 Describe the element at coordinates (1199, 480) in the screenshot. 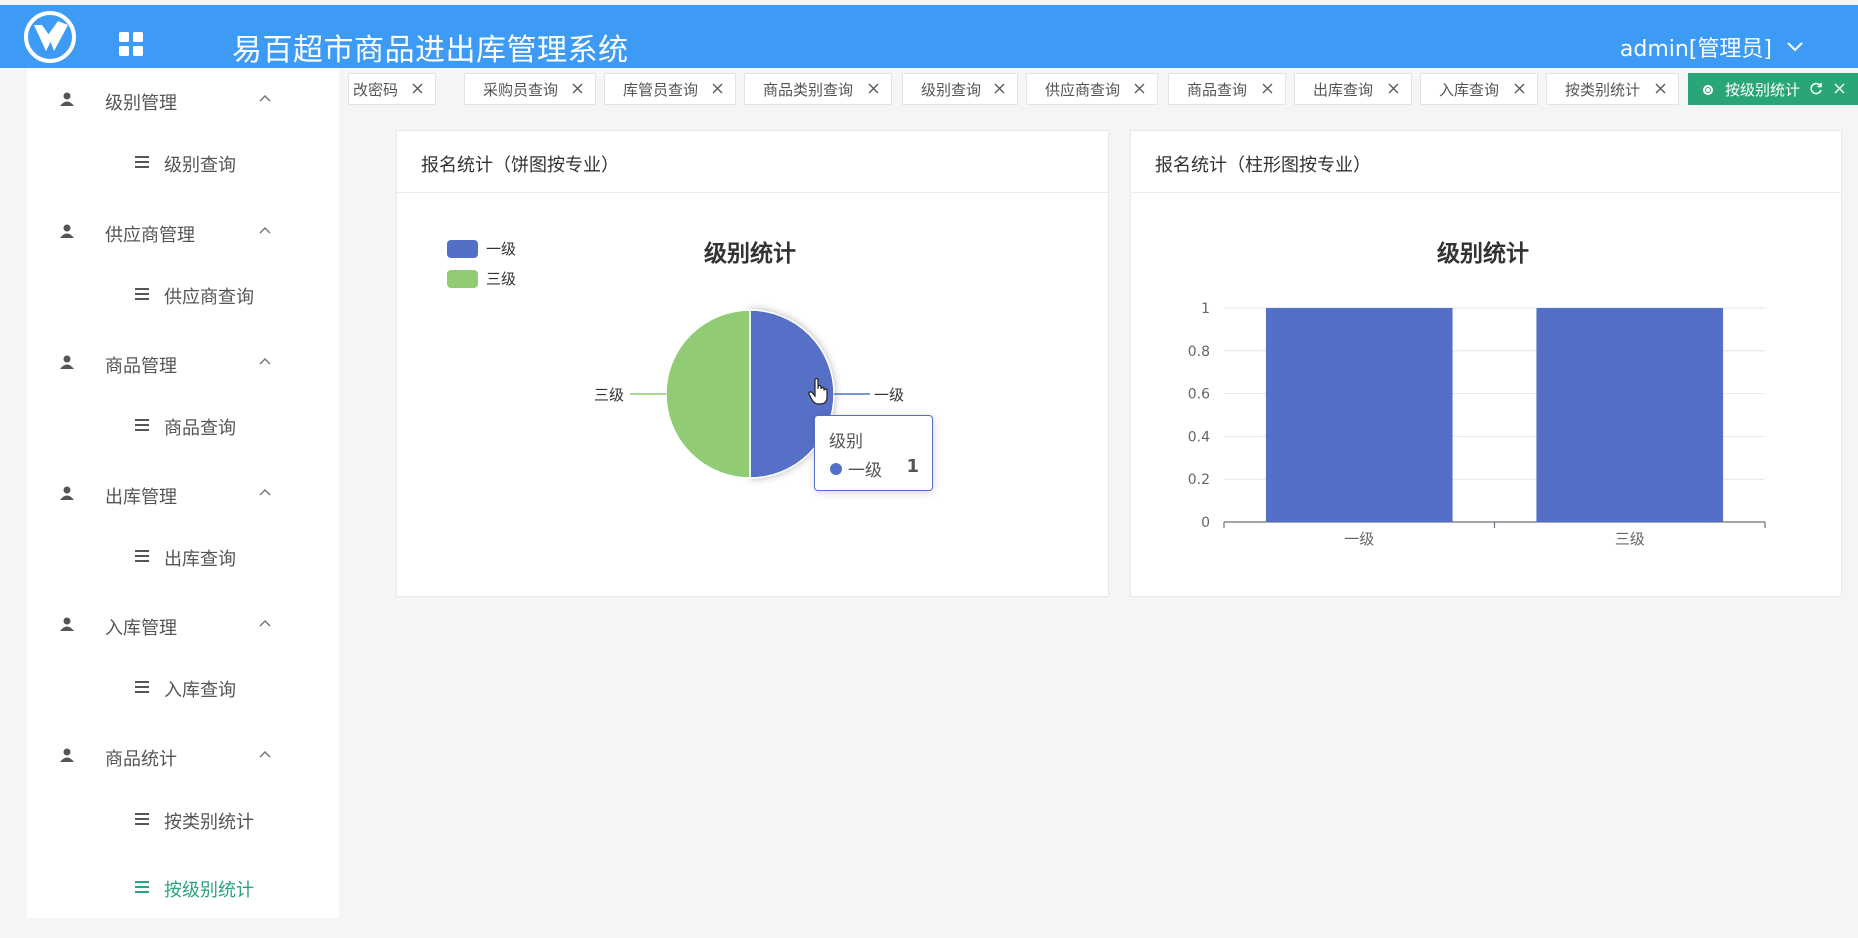

I see `y-tick-label: 0.2` at that location.